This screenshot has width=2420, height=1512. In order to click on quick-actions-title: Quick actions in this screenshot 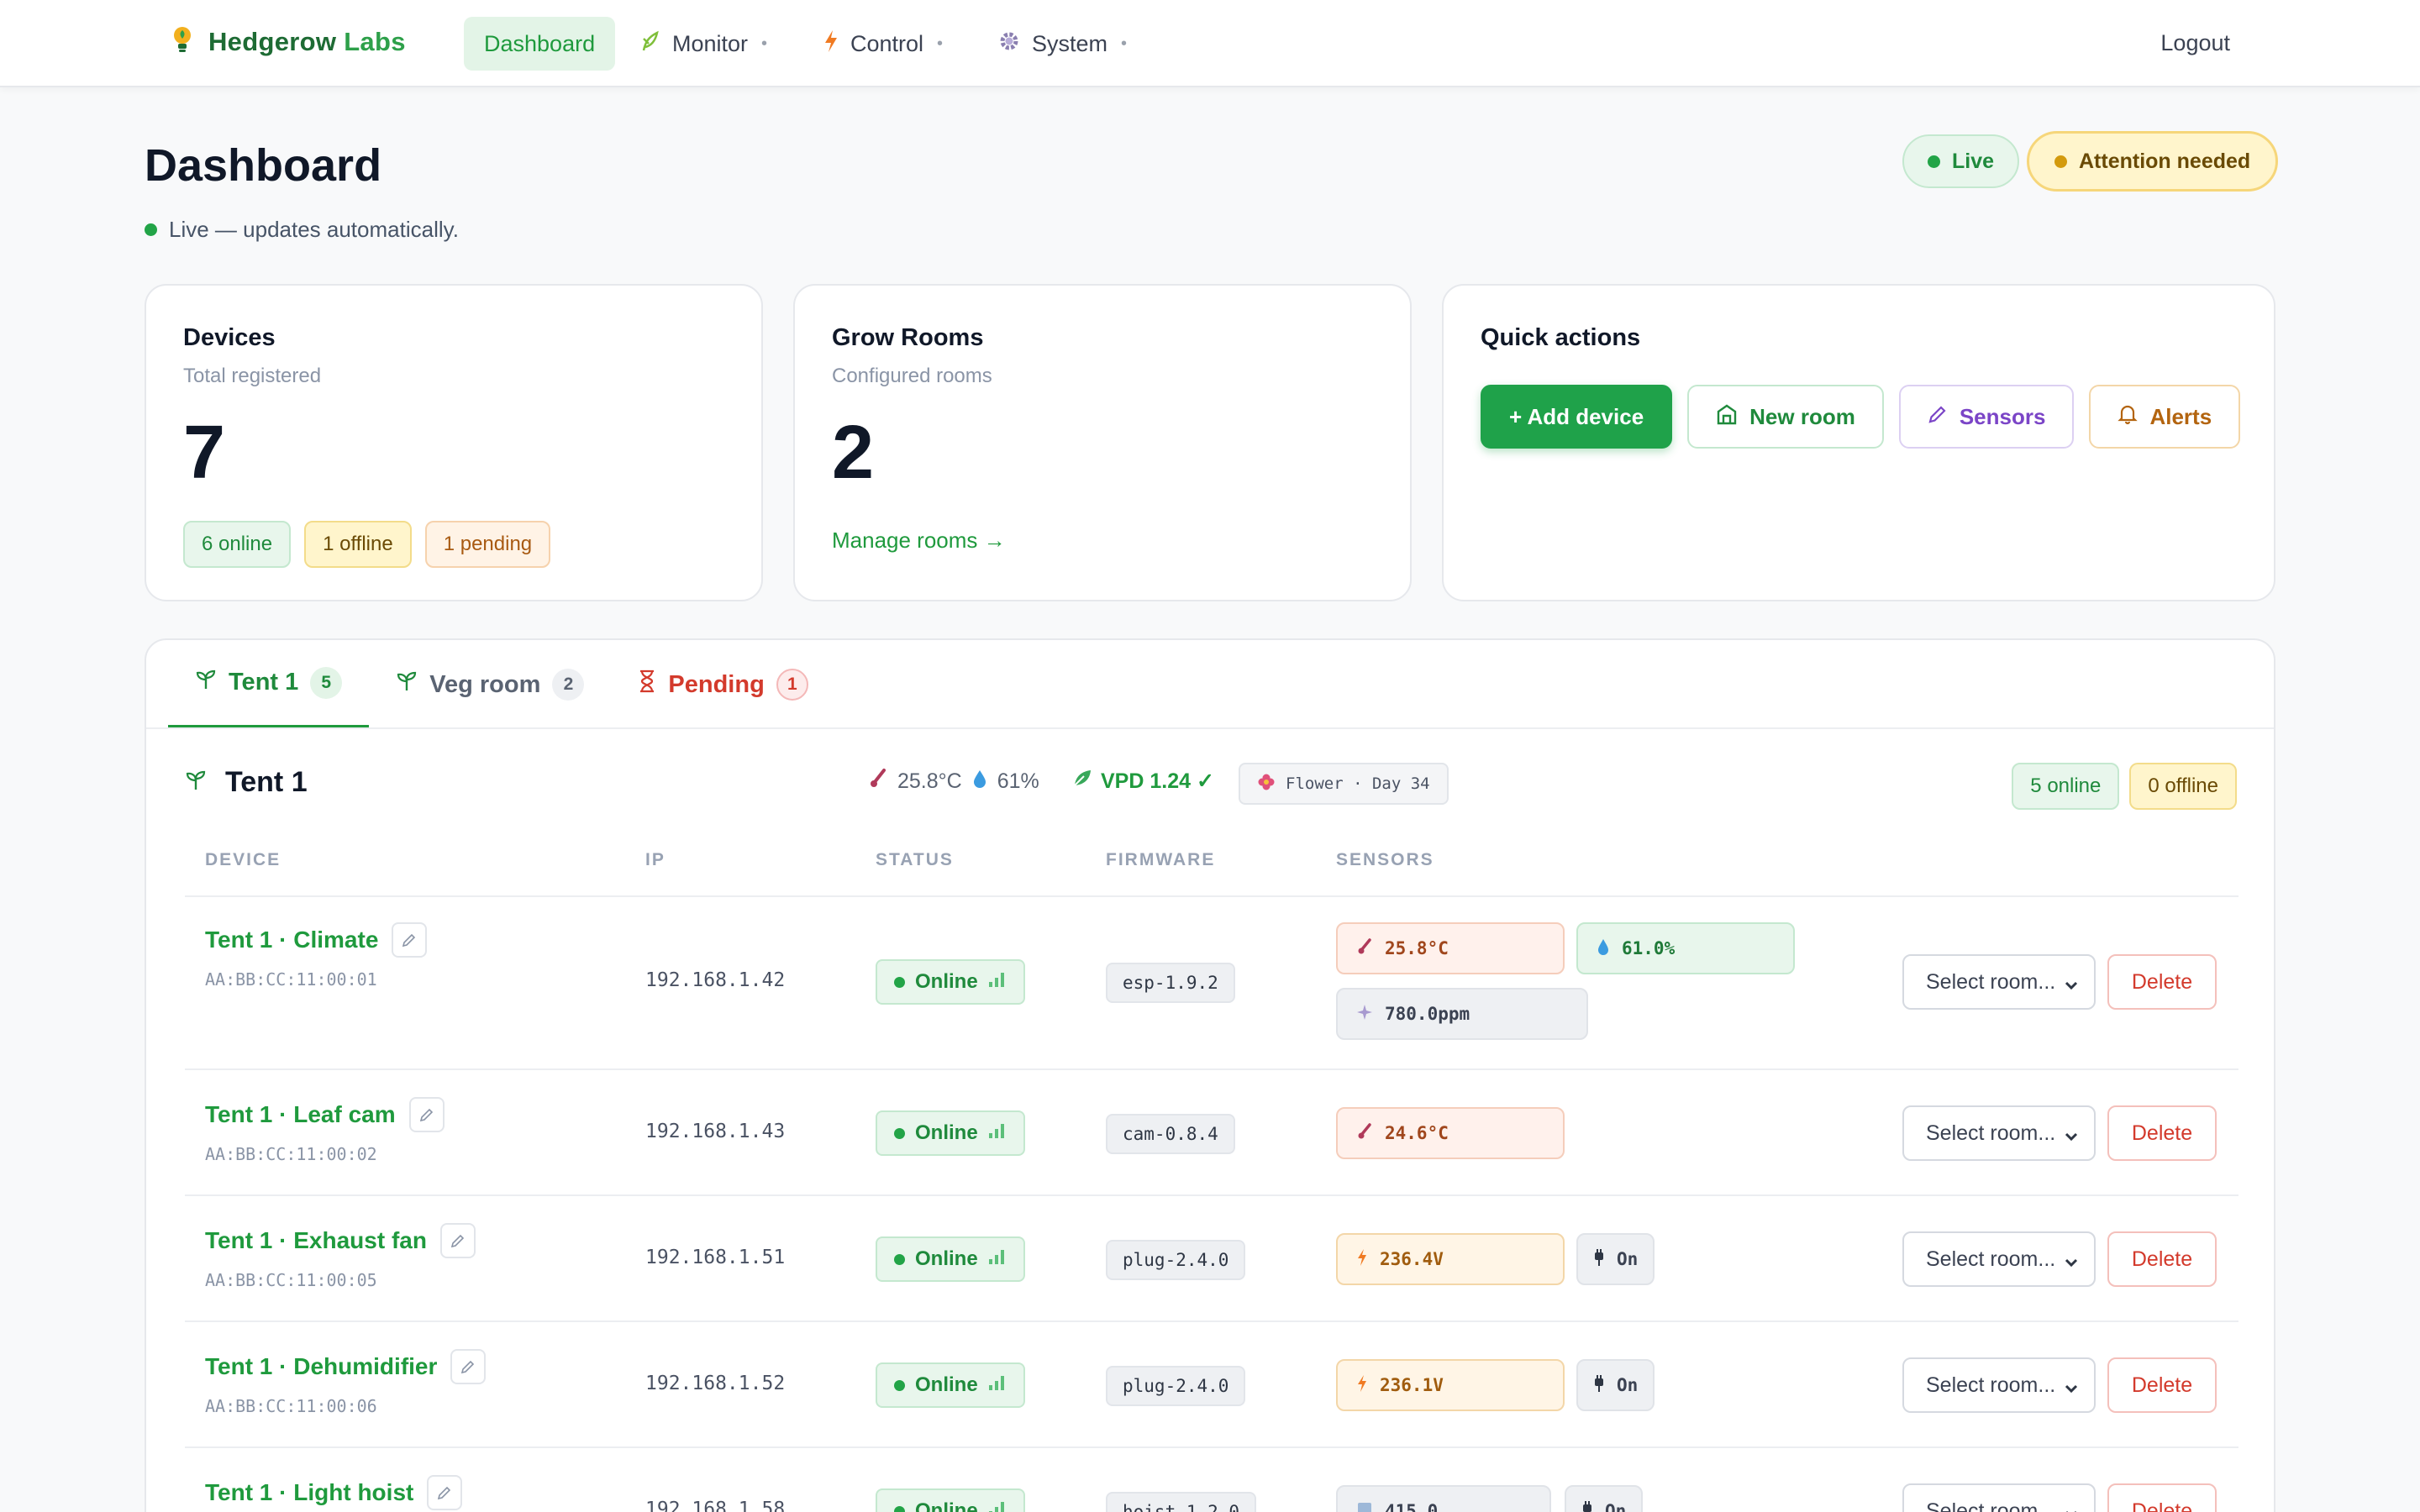, I will do `click(1561, 337)`.